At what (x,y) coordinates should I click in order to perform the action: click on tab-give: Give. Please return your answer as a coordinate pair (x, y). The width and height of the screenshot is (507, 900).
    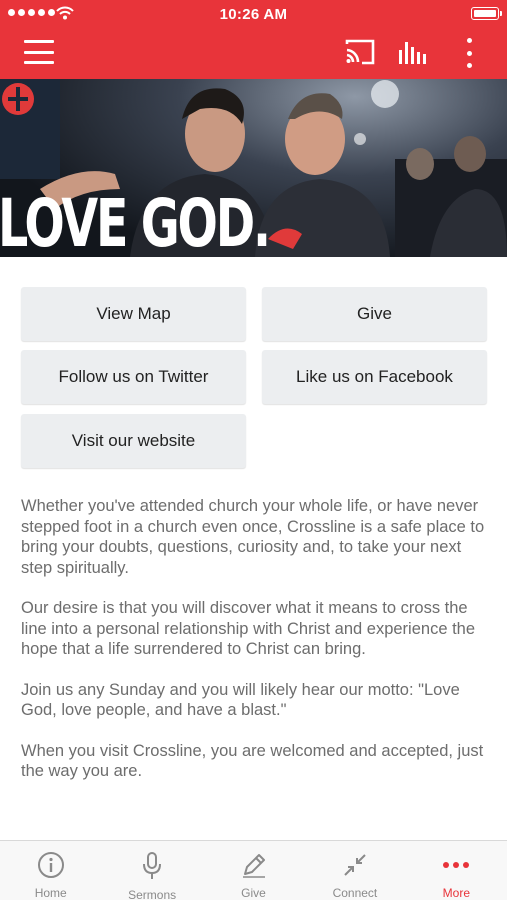
    Looking at the image, I should click on (253, 870).